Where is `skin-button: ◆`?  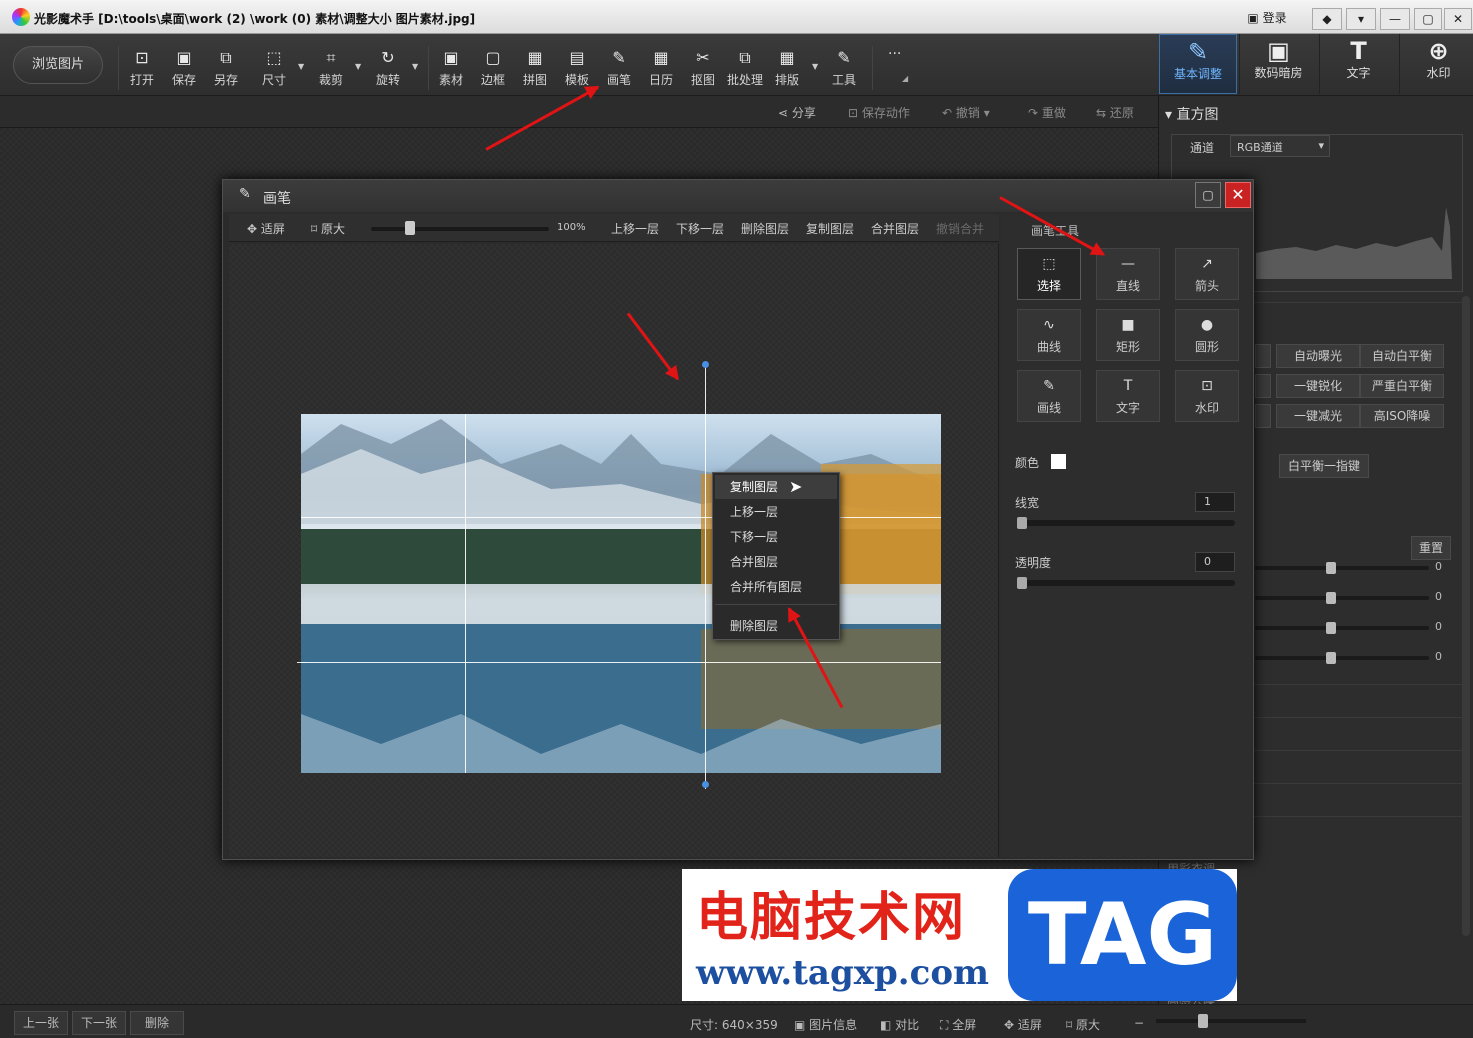 skin-button: ◆ is located at coordinates (1327, 19).